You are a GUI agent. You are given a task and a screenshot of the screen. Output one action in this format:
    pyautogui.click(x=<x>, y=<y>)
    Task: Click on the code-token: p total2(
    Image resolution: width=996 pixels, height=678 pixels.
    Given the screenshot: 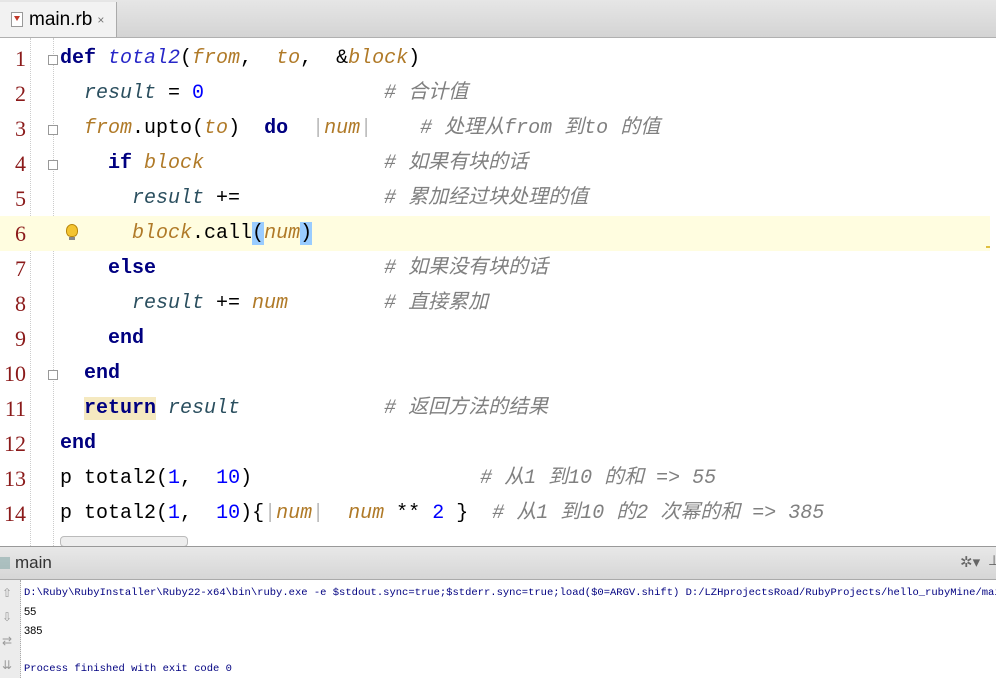 What is the action you would take?
    pyautogui.click(x=114, y=478)
    